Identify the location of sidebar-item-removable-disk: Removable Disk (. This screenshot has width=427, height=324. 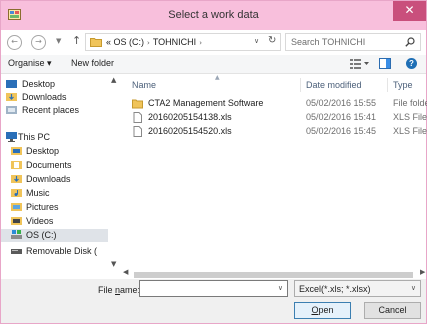
(54, 251).